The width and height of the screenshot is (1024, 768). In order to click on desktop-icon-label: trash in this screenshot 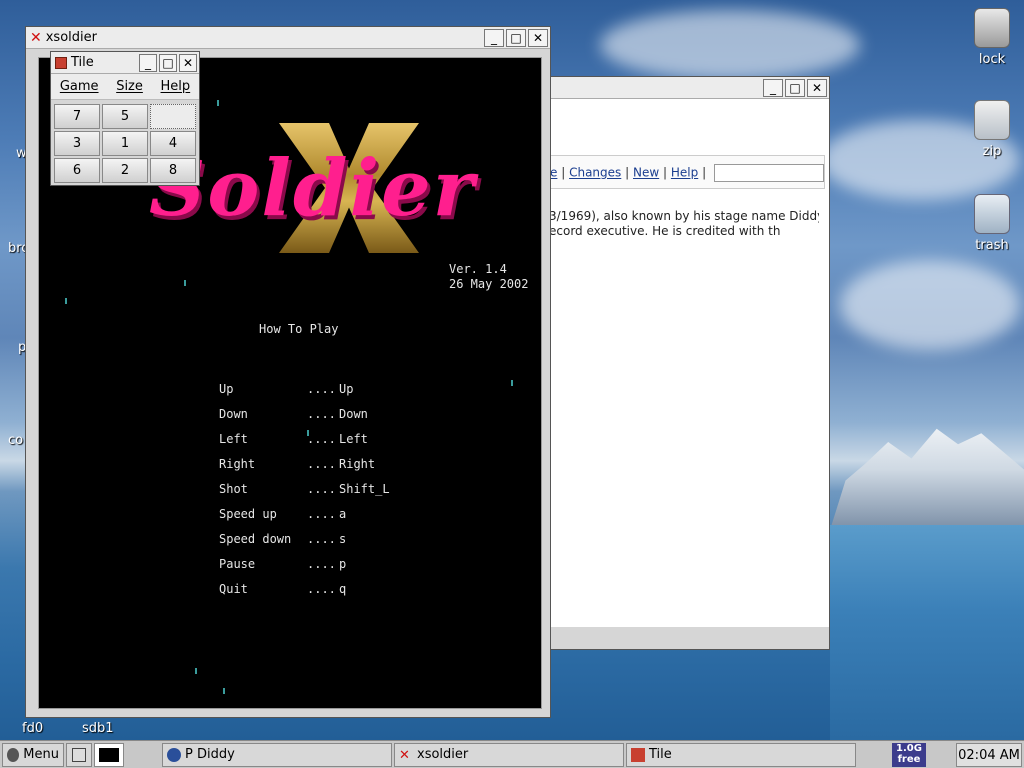, I will do `click(992, 245)`.